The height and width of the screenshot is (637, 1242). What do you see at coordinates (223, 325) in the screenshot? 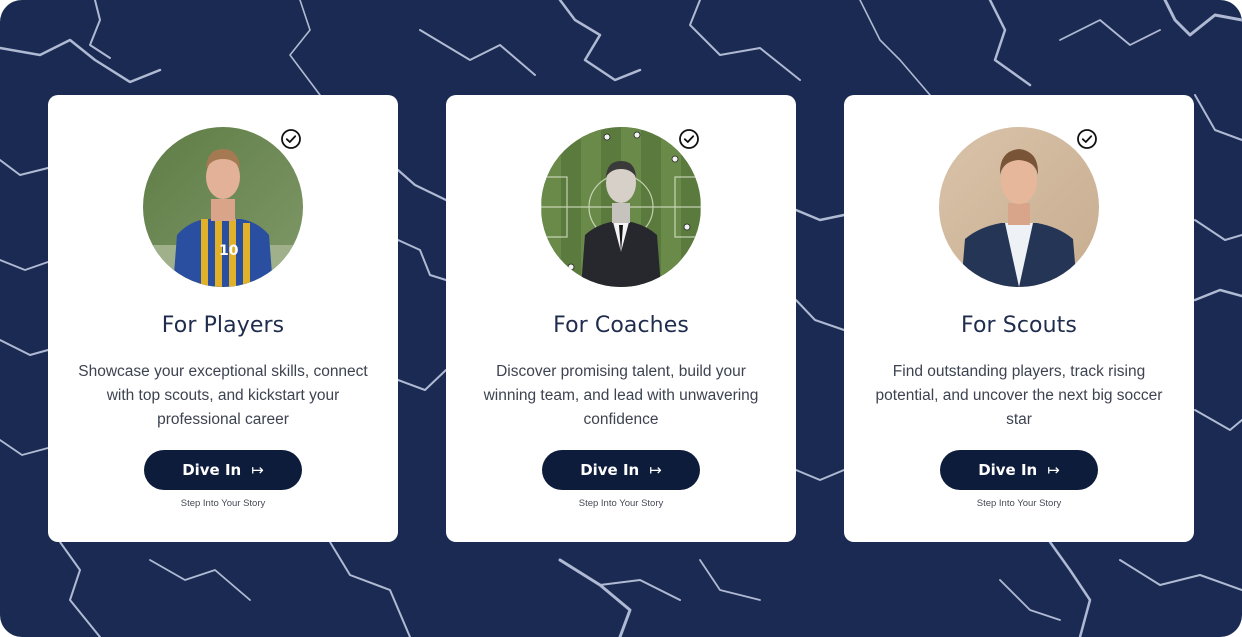
I see `card-title: For Players` at bounding box center [223, 325].